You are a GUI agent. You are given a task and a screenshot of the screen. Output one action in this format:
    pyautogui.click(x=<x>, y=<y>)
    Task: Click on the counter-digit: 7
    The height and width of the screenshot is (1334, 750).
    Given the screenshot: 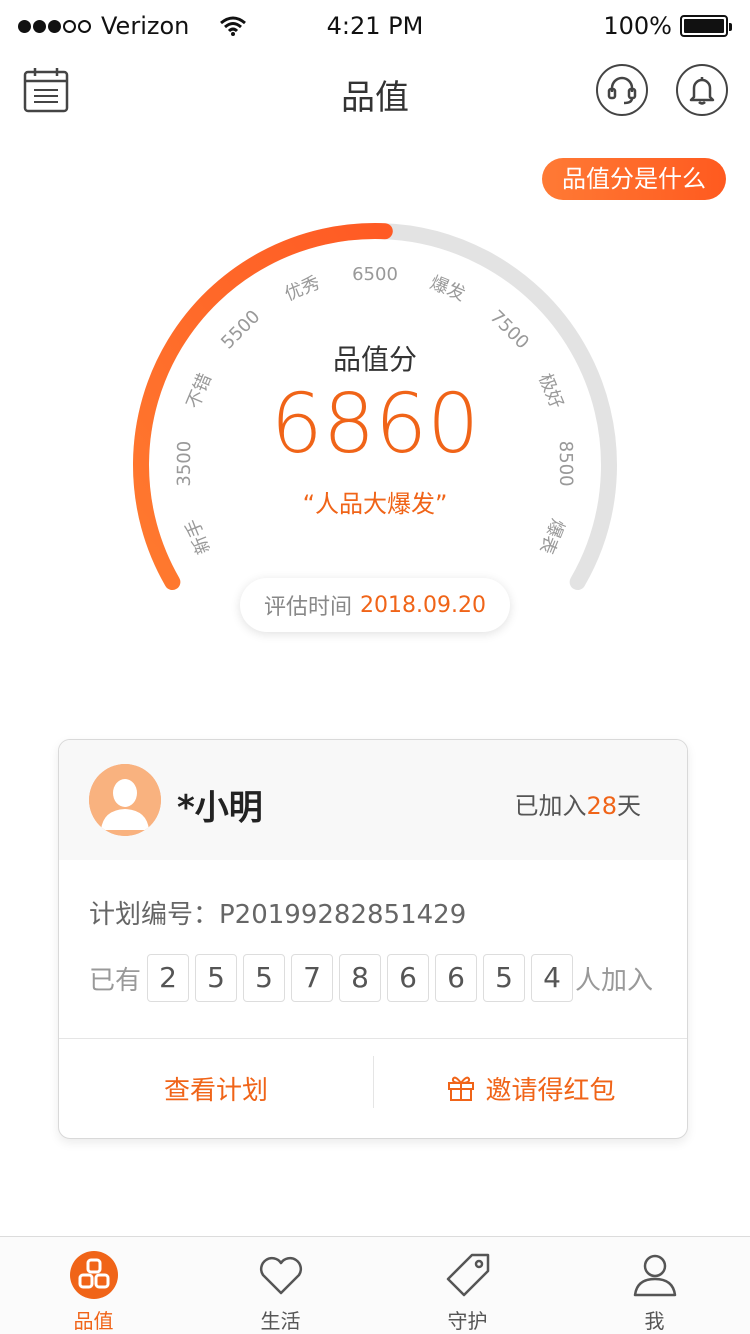 What is the action you would take?
    pyautogui.click(x=312, y=978)
    